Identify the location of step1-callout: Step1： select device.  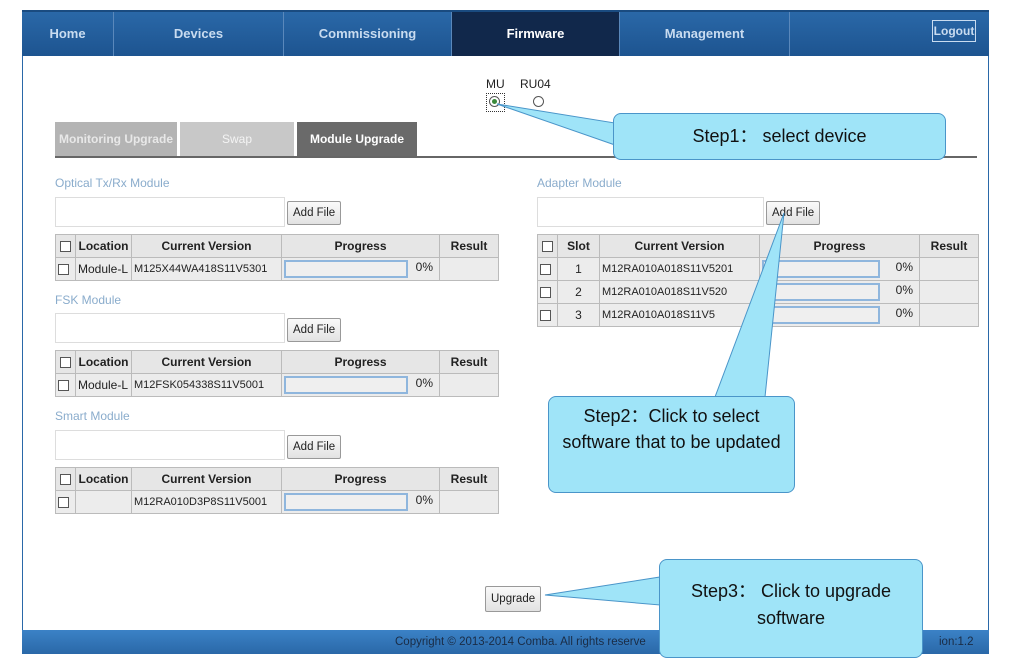
(779, 136).